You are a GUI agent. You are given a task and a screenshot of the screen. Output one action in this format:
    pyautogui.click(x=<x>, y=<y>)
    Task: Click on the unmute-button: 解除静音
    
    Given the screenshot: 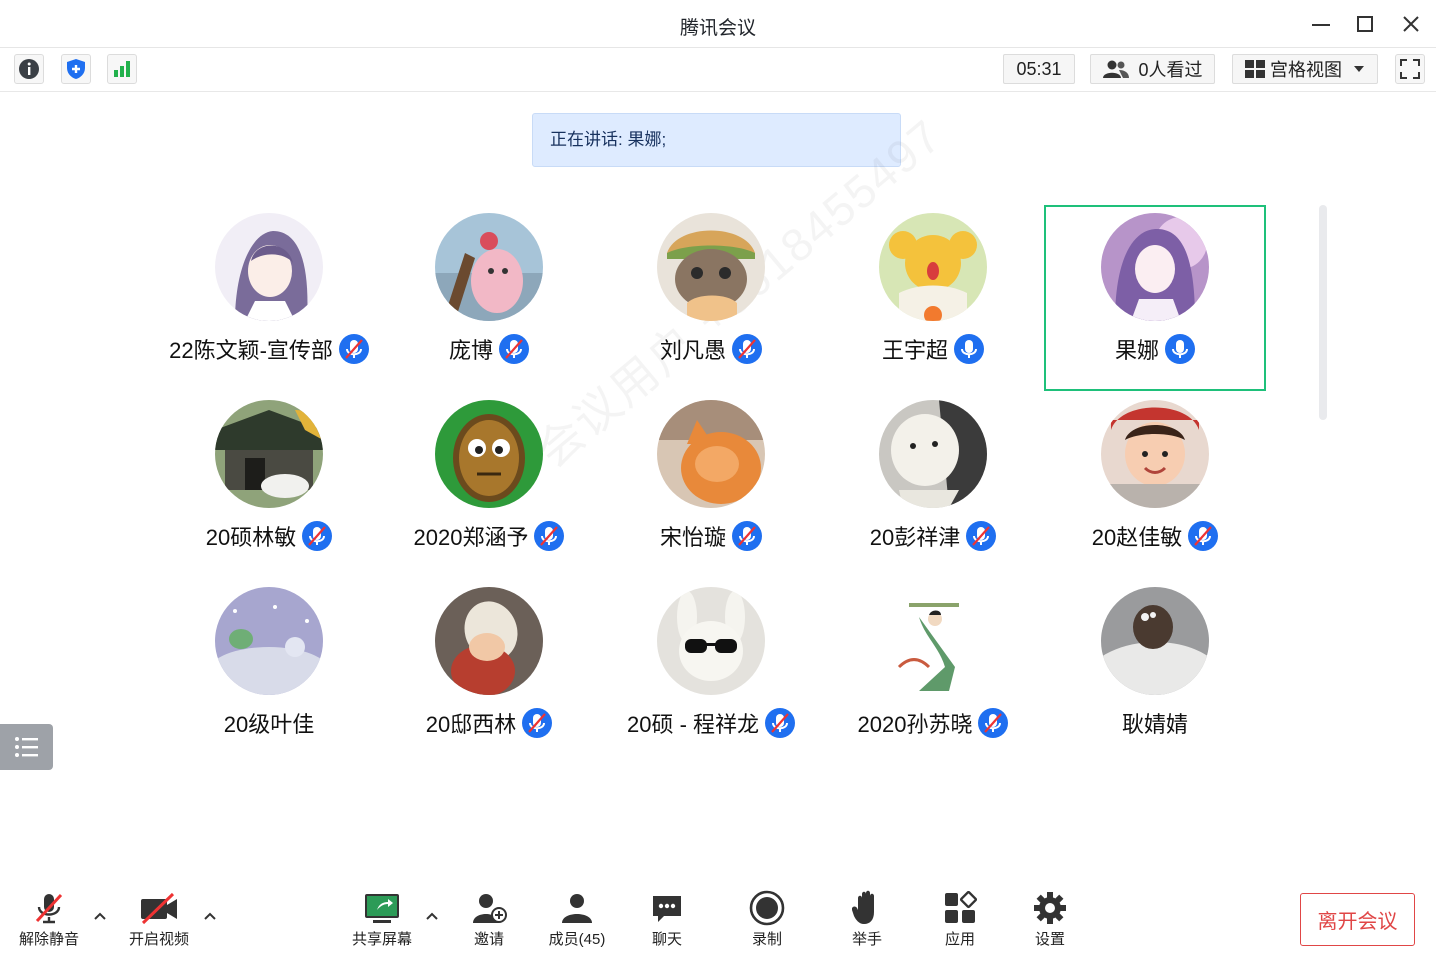 What is the action you would take?
    pyautogui.click(x=49, y=918)
    